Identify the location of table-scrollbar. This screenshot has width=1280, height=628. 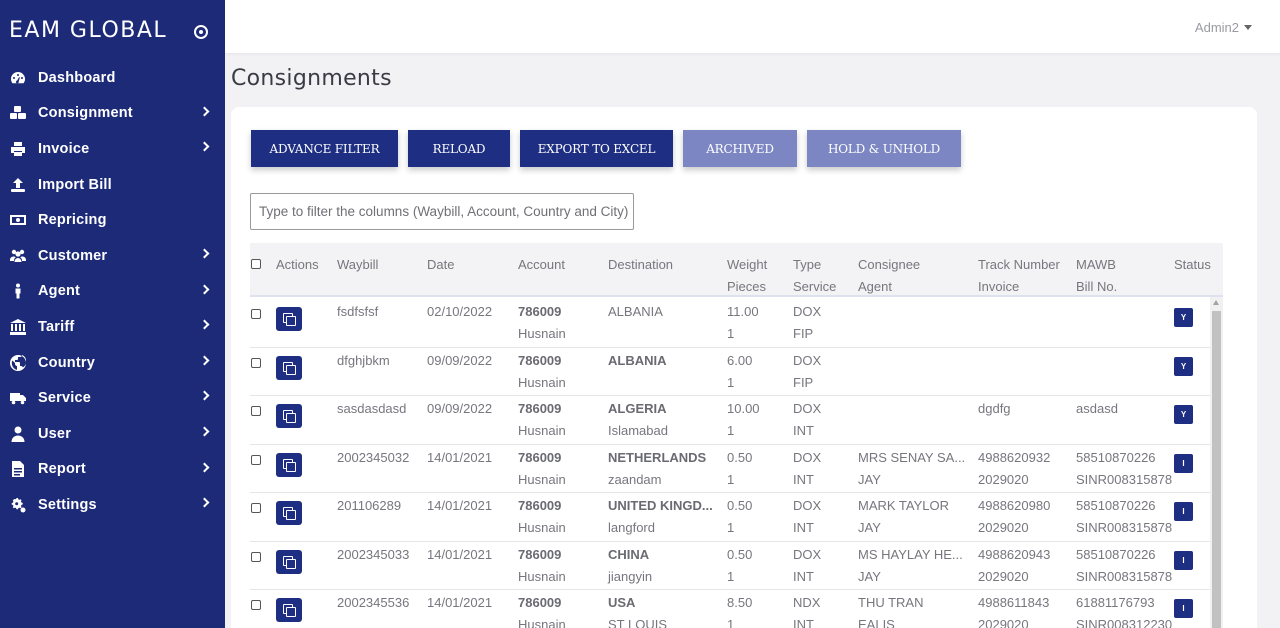
(1216, 462).